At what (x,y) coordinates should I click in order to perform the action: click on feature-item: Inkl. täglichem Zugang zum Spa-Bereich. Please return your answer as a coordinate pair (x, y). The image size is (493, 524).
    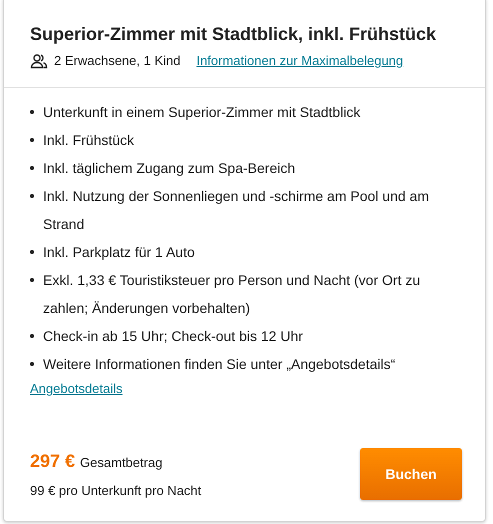
    Looking at the image, I should click on (244, 168).